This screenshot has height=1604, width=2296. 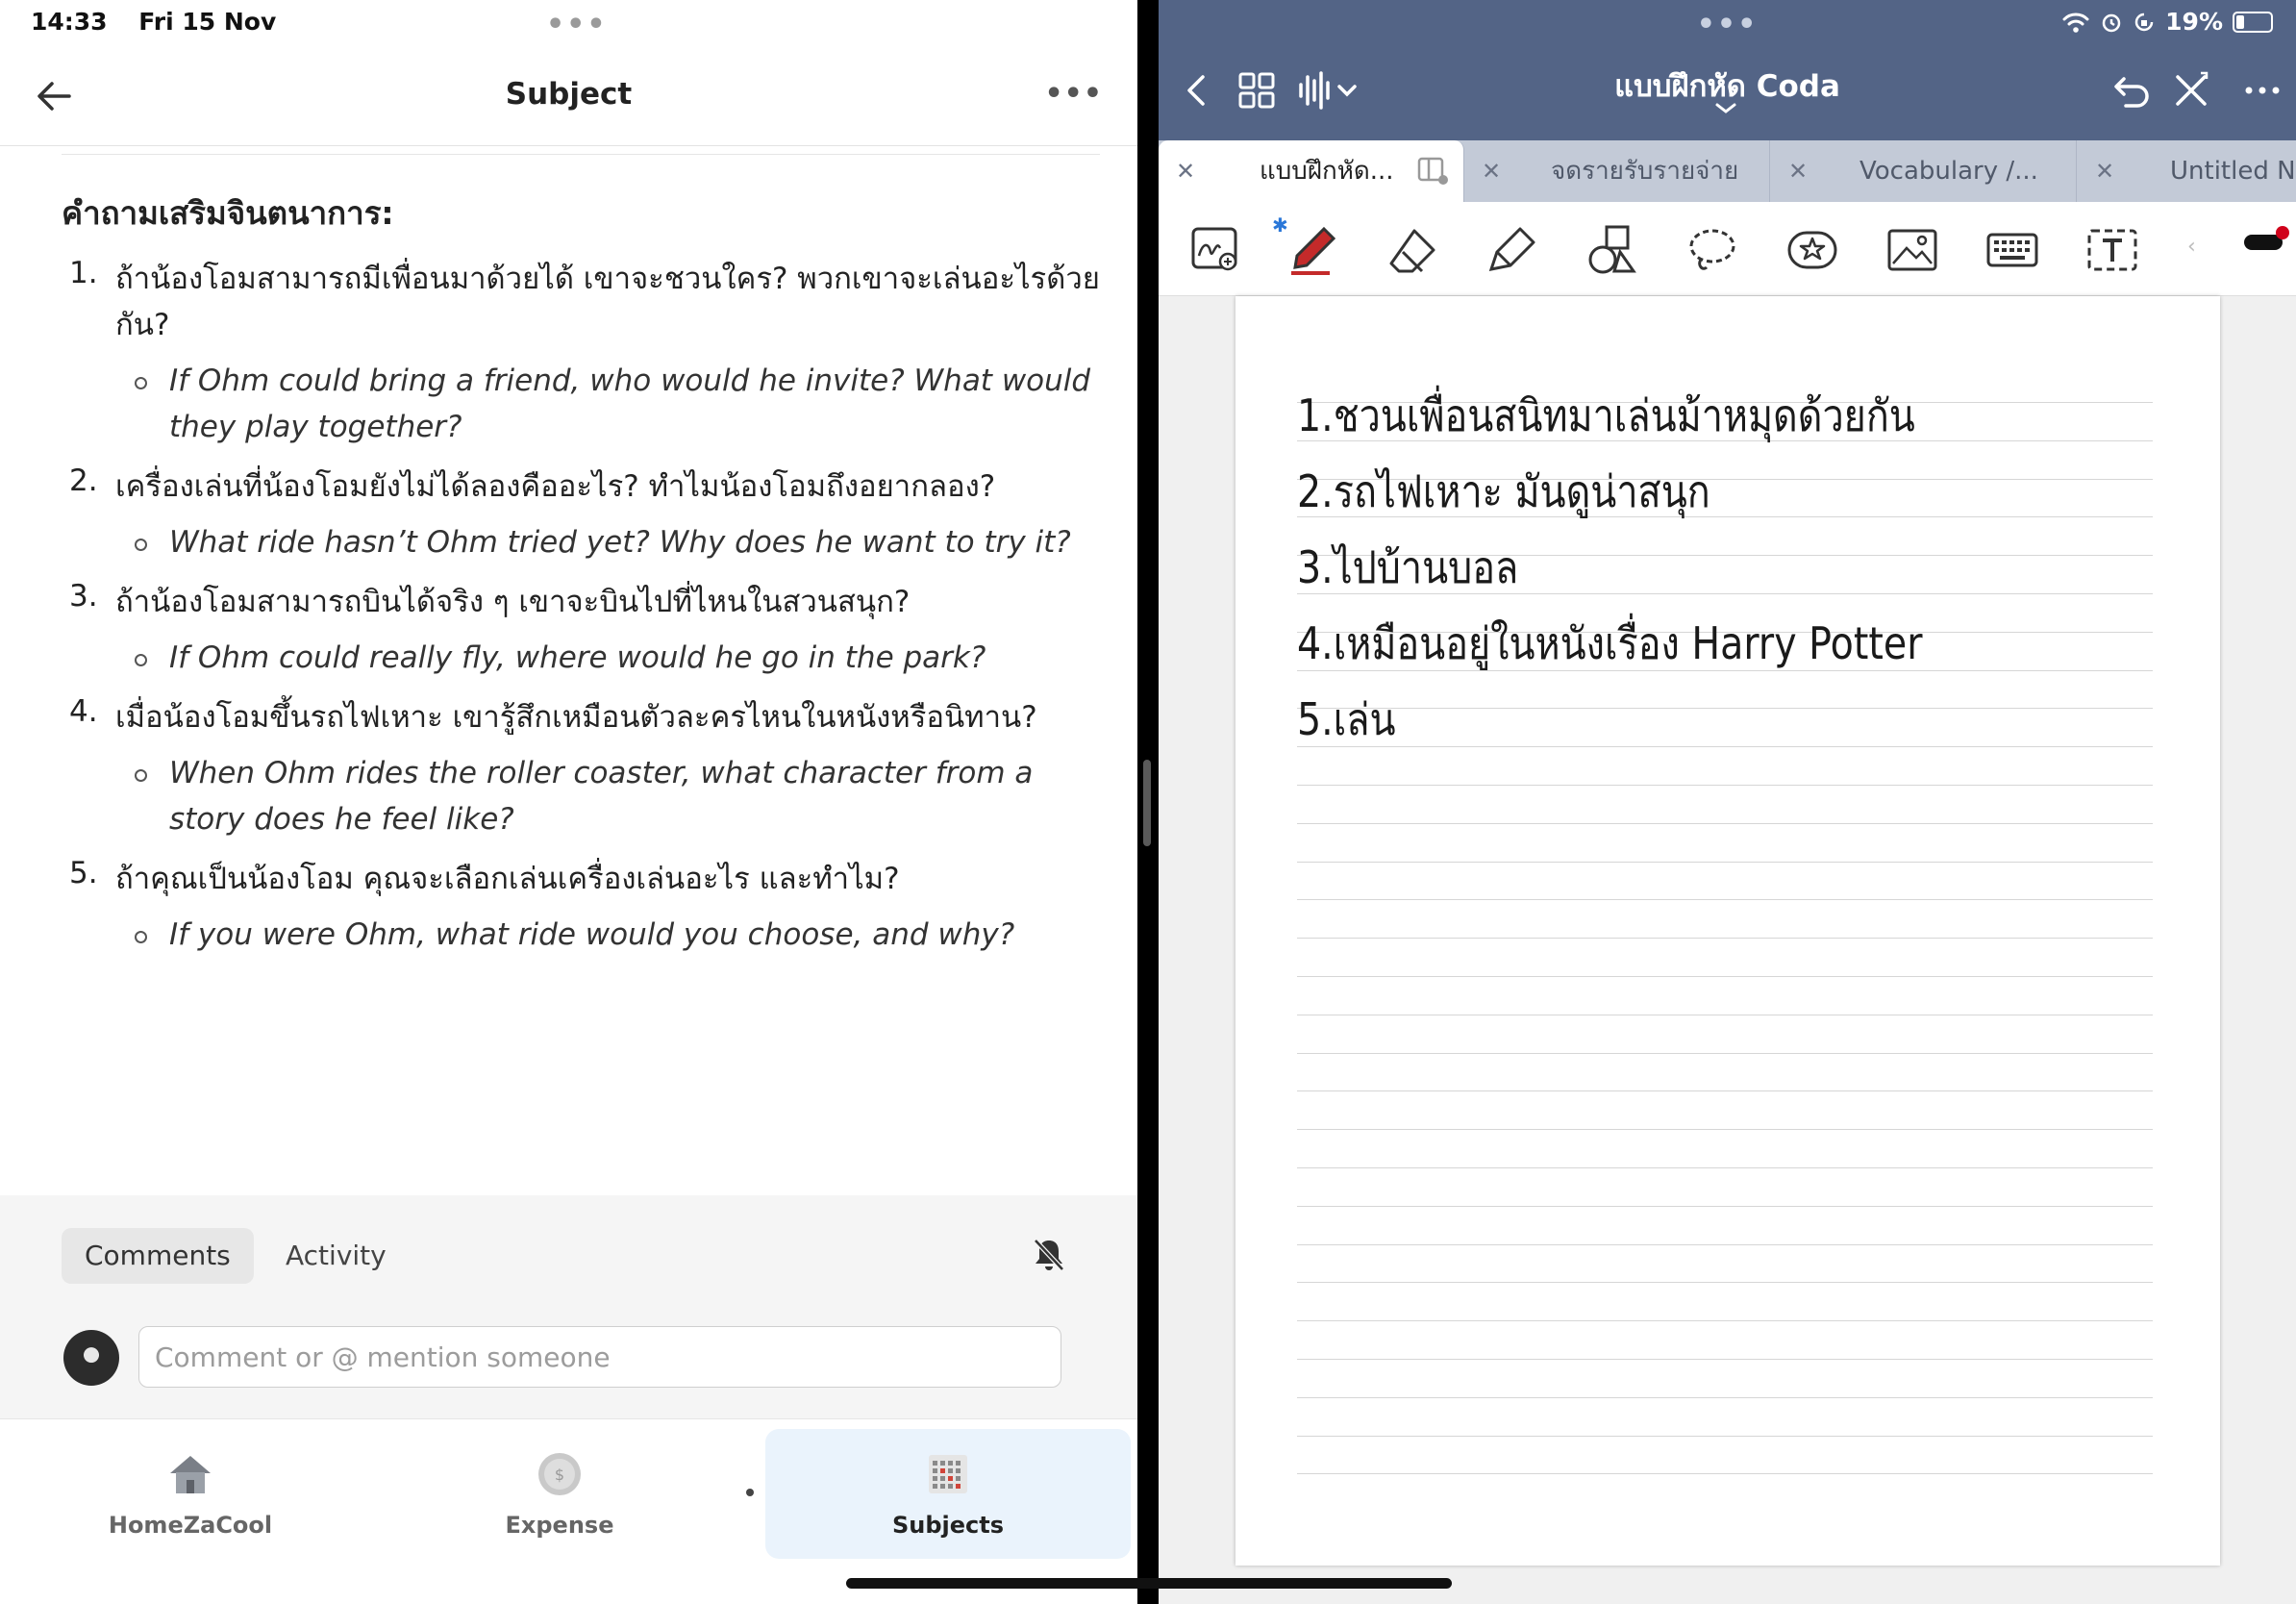 I want to click on shapes-icon, so click(x=1612, y=250).